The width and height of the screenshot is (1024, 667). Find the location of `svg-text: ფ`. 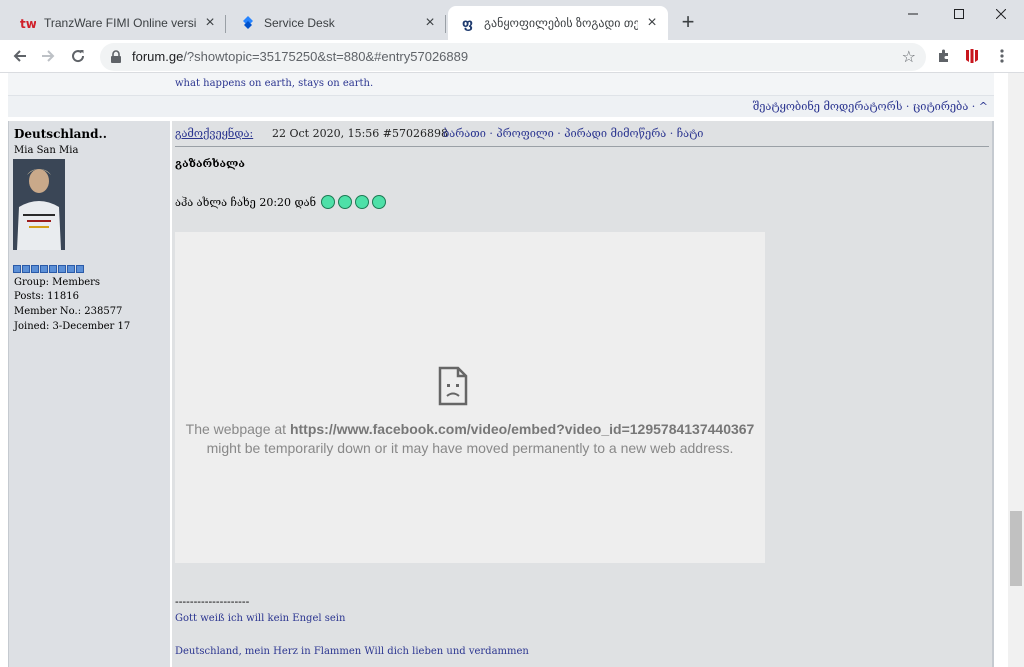

svg-text: ფ is located at coordinates (467, 24).